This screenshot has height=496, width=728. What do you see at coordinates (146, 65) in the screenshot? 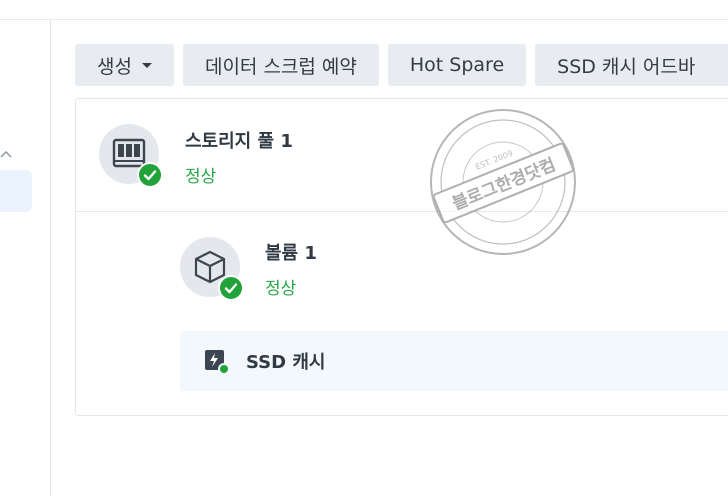
I see `caret-down-icon` at bounding box center [146, 65].